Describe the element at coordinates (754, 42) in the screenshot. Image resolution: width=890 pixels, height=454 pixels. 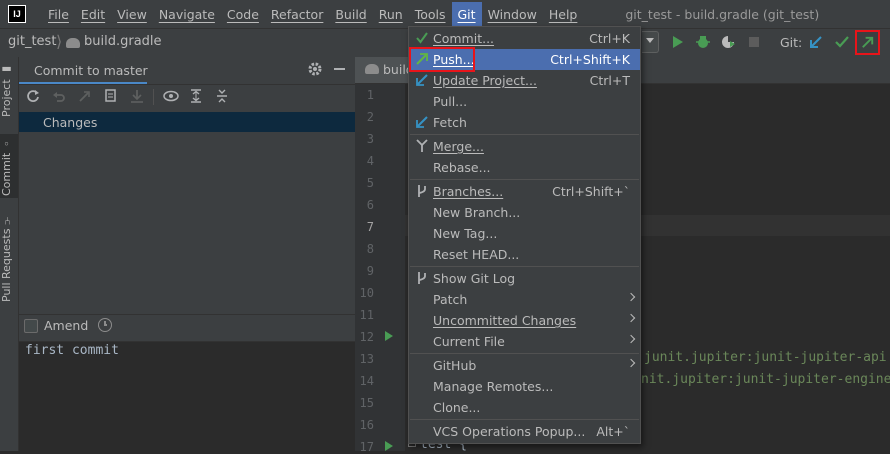
I see `stop-icon` at that location.